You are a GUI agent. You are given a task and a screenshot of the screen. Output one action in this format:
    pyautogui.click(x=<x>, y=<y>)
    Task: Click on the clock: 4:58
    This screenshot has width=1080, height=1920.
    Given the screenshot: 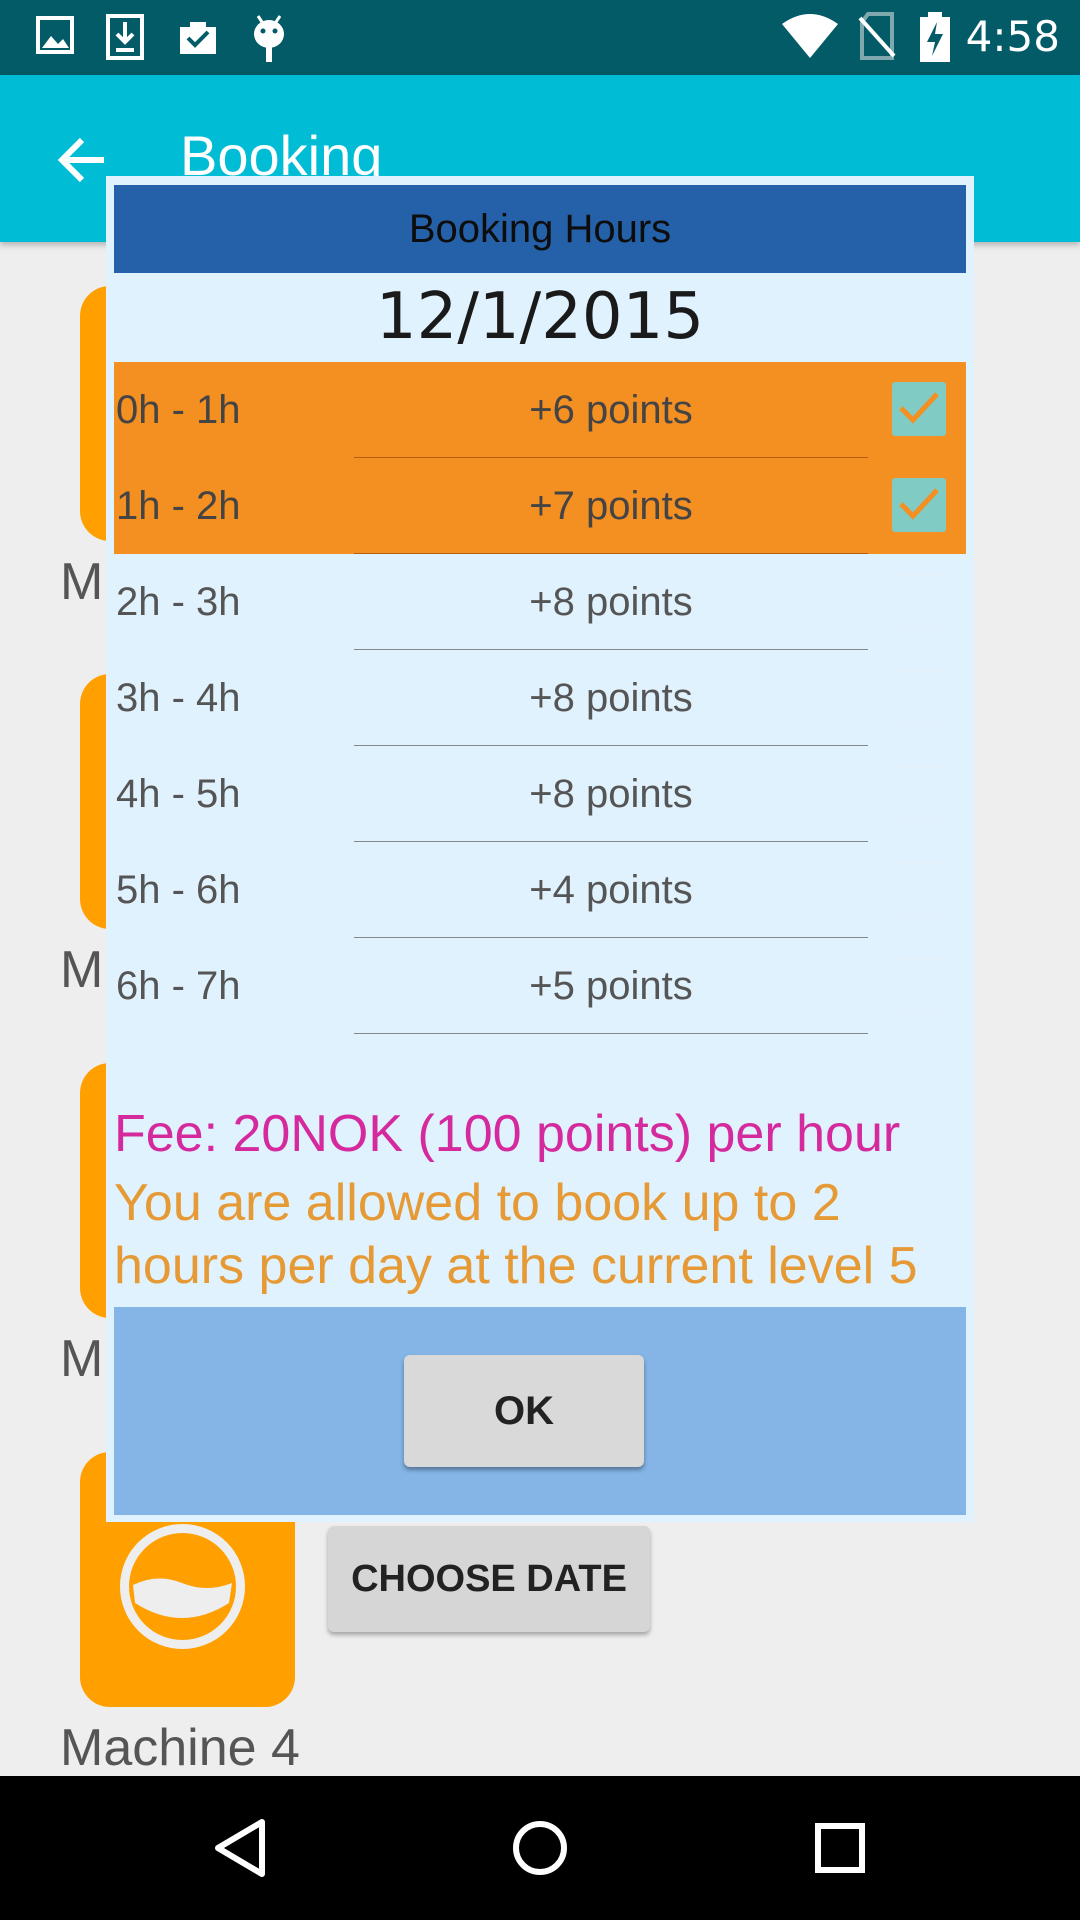 What is the action you would take?
    pyautogui.click(x=1012, y=36)
    